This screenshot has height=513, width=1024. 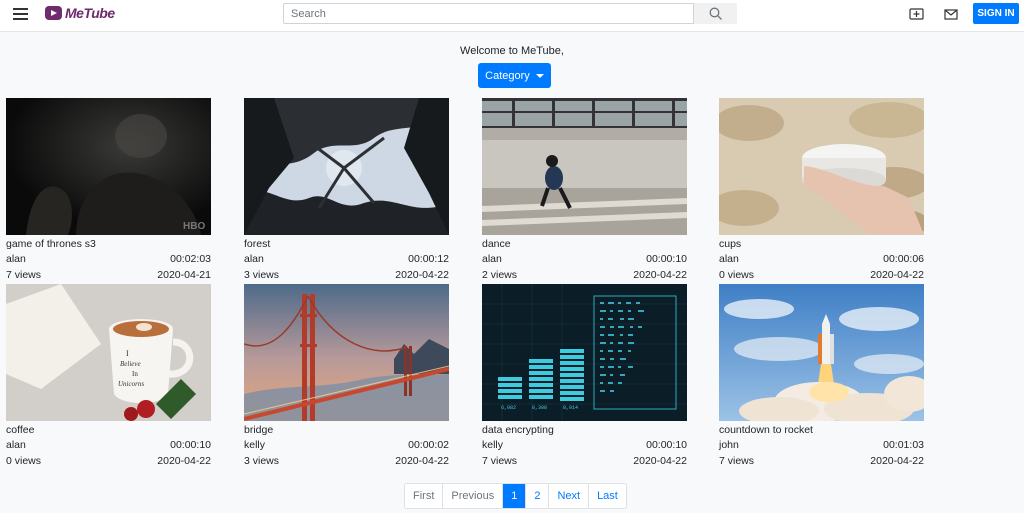 I want to click on video-views: 2 views, so click(x=500, y=275).